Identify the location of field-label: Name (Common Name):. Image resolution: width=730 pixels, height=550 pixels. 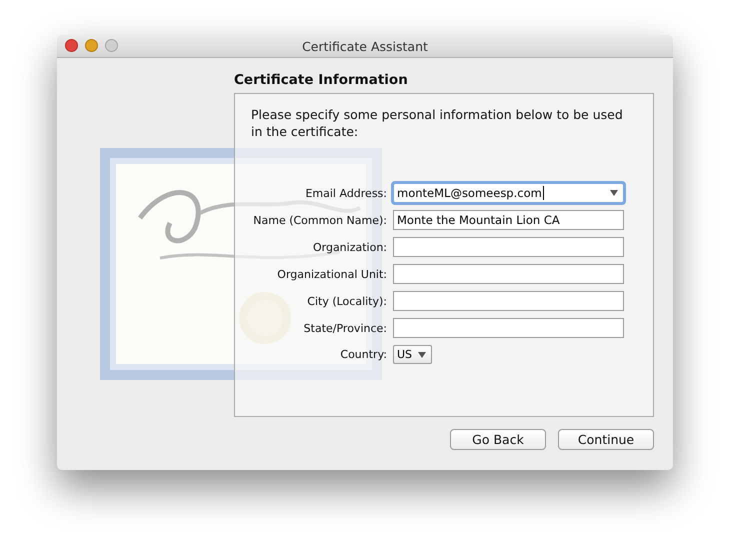
(319, 220).